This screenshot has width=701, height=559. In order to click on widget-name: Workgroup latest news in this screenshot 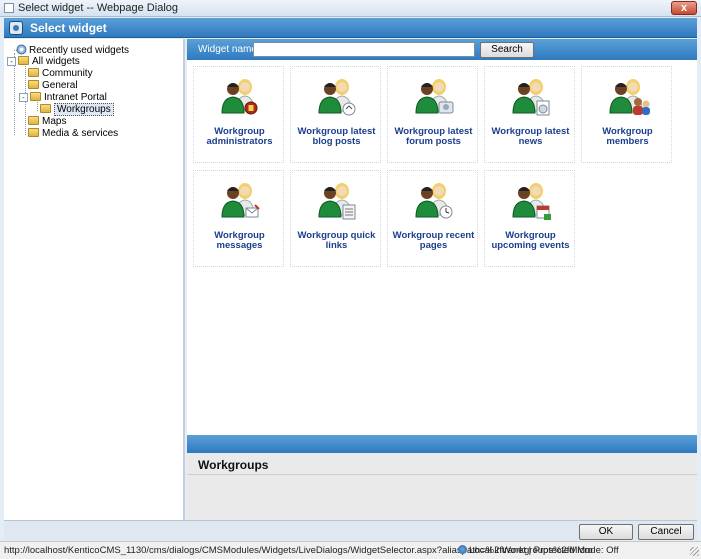, I will do `click(530, 136)`.